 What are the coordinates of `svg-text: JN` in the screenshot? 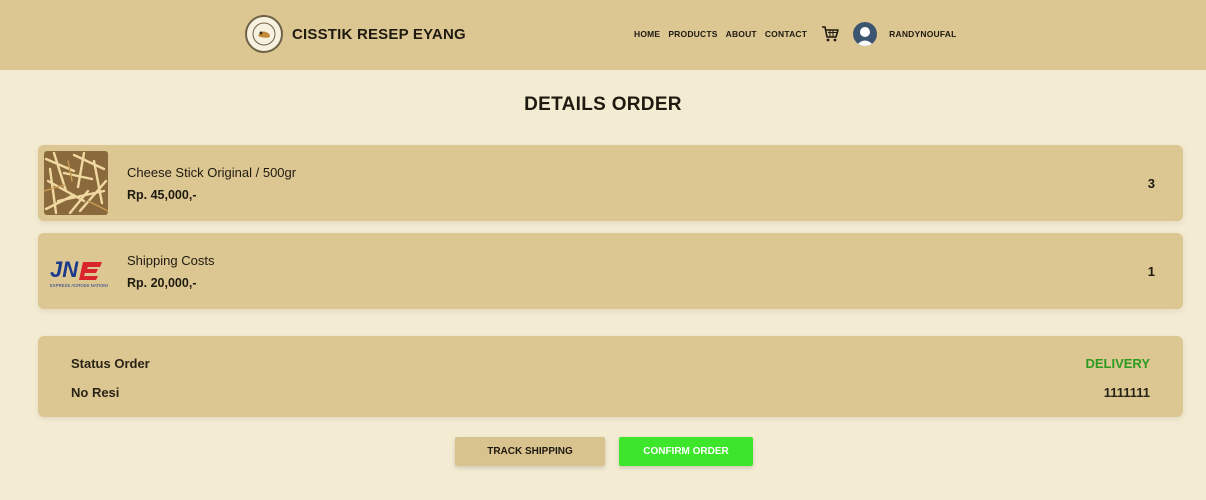 It's located at (64, 269).